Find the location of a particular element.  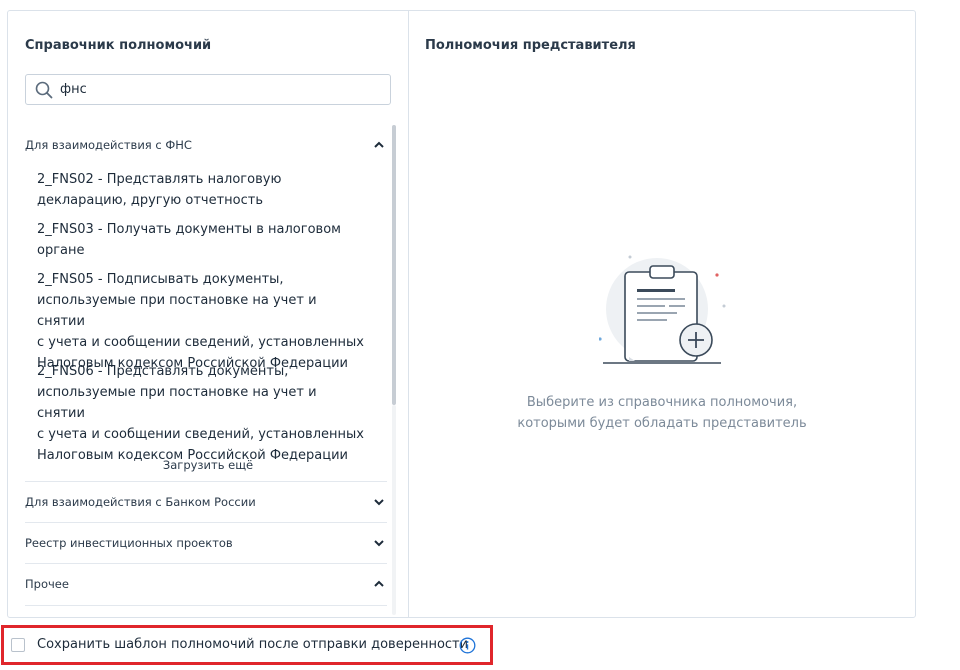

list-item-line: 2_FNS03 - Получать документы в налоговом is located at coordinates (189, 229).